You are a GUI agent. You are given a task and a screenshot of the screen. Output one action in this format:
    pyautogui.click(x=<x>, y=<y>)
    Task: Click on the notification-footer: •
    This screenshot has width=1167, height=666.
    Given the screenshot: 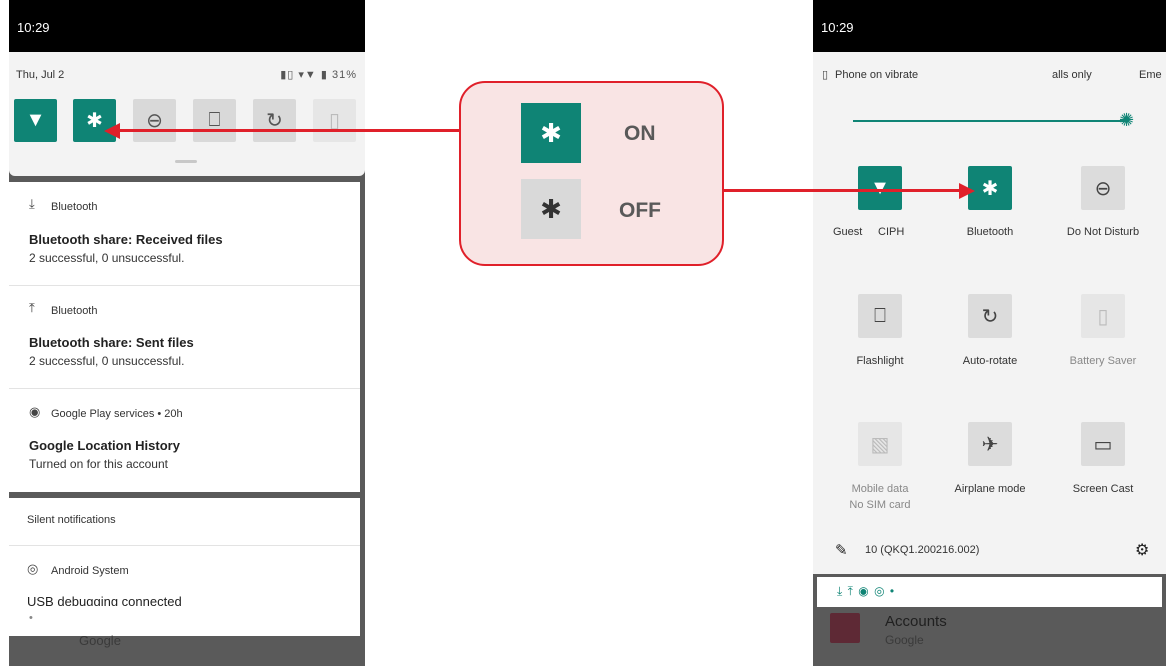 What is the action you would take?
    pyautogui.click(x=184, y=621)
    